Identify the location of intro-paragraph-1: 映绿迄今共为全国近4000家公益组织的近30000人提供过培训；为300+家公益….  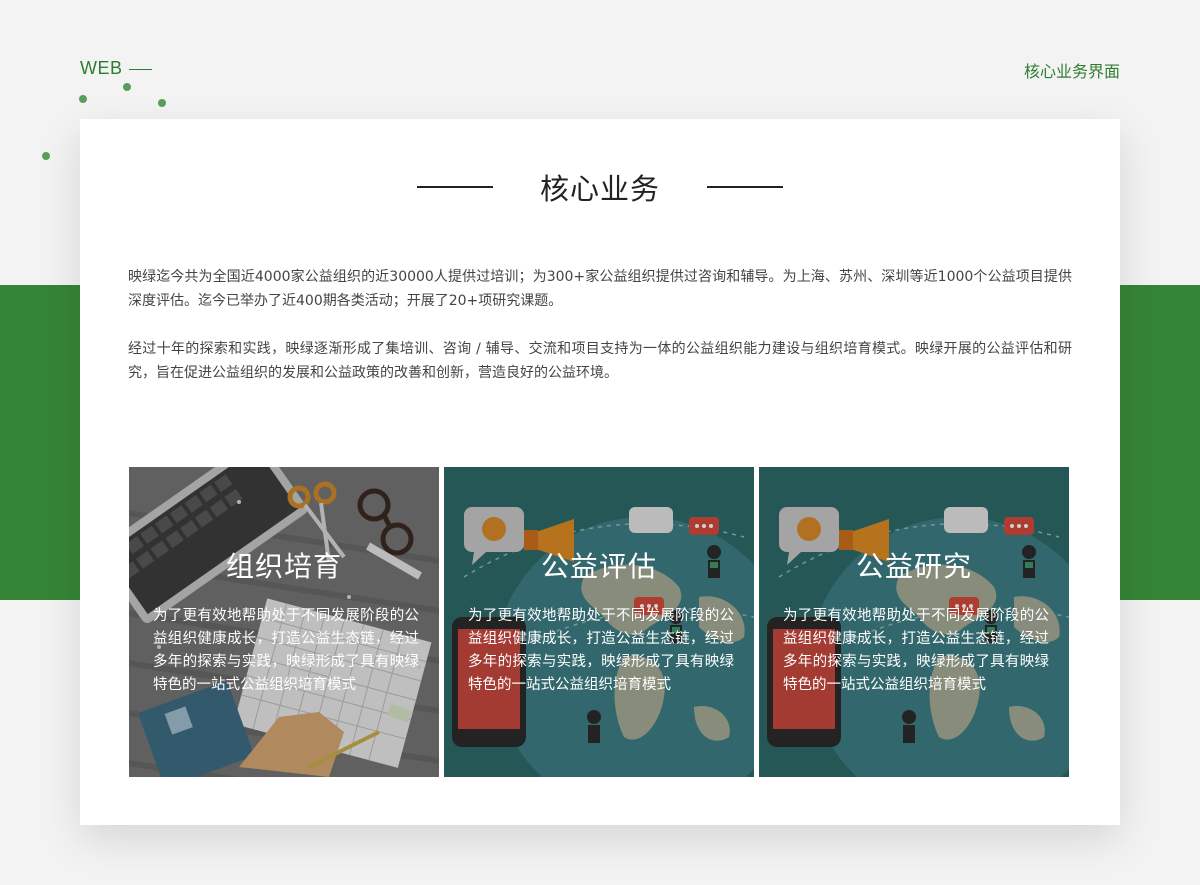
(600, 289).